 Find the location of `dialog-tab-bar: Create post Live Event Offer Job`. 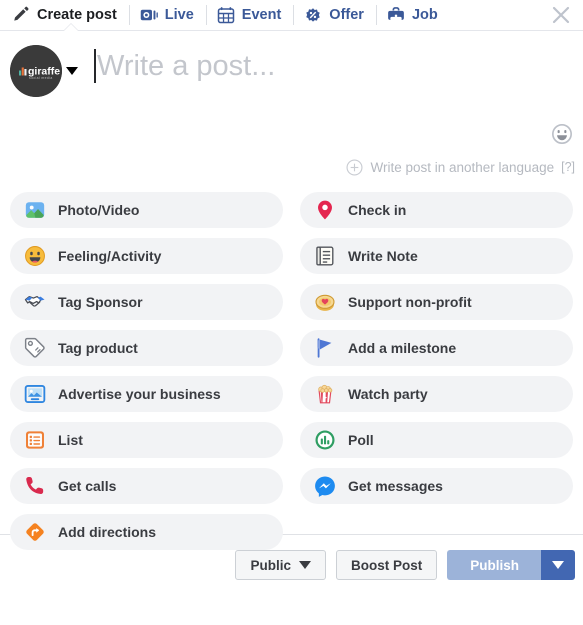

dialog-tab-bar: Create post Live Event Offer Job is located at coordinates (291, 15).